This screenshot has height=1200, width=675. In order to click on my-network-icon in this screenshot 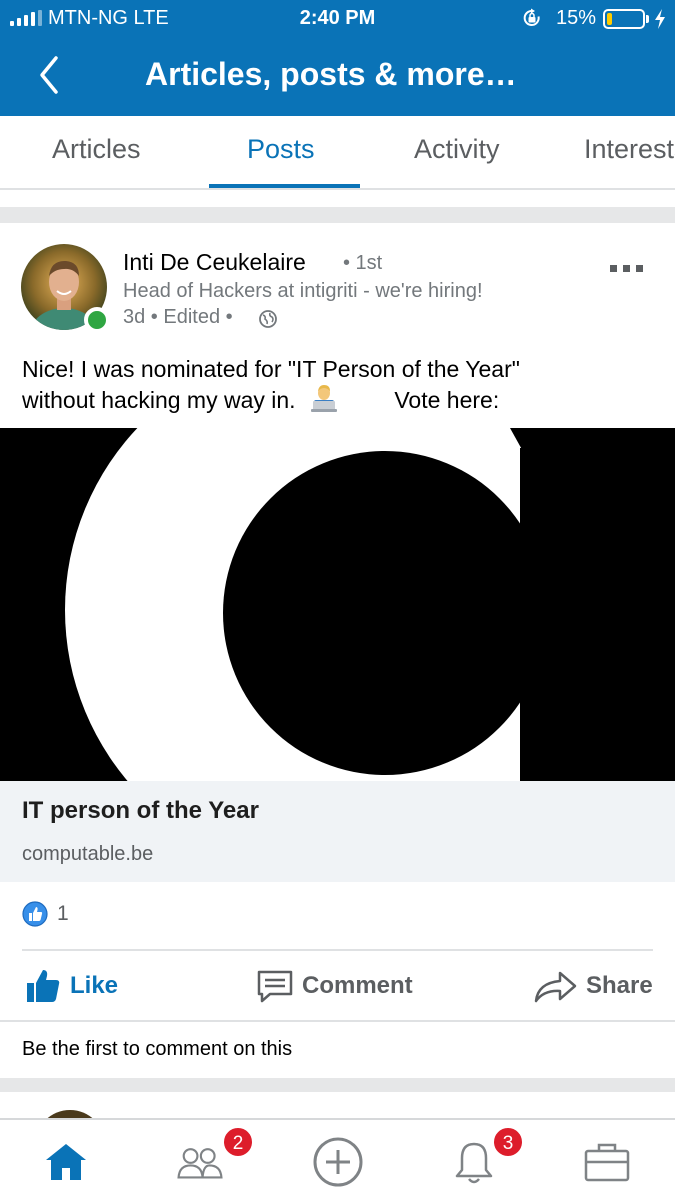, I will do `click(200, 1162)`.